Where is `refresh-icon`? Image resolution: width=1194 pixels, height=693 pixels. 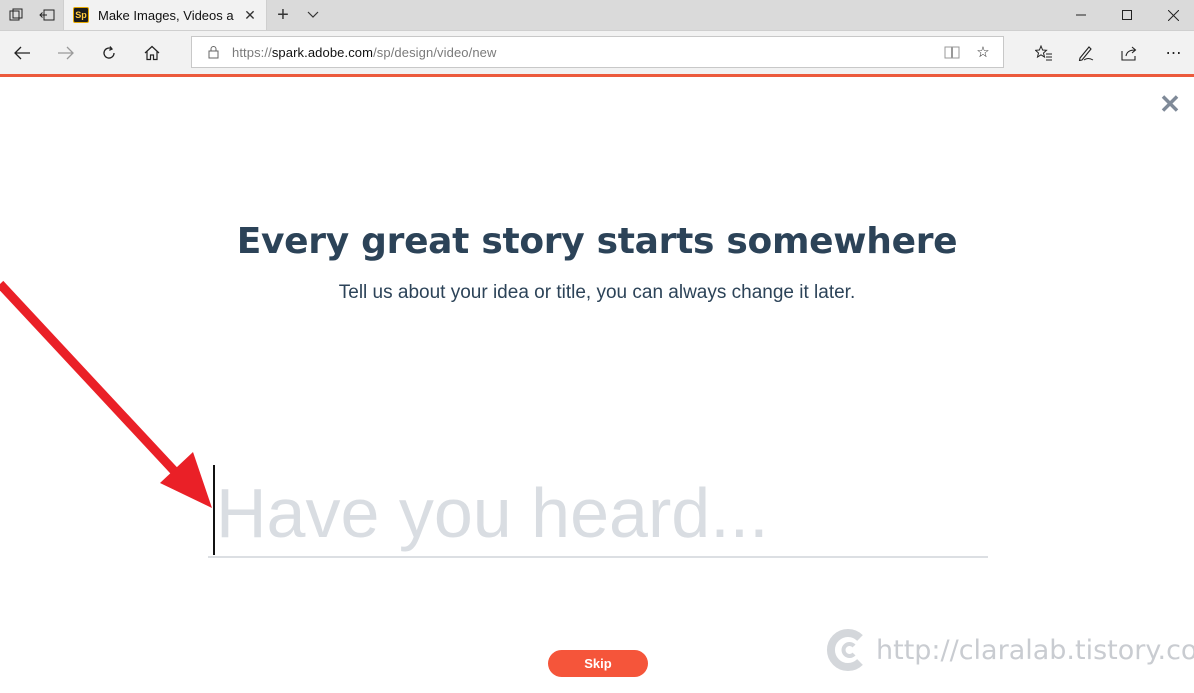
refresh-icon is located at coordinates (109, 52).